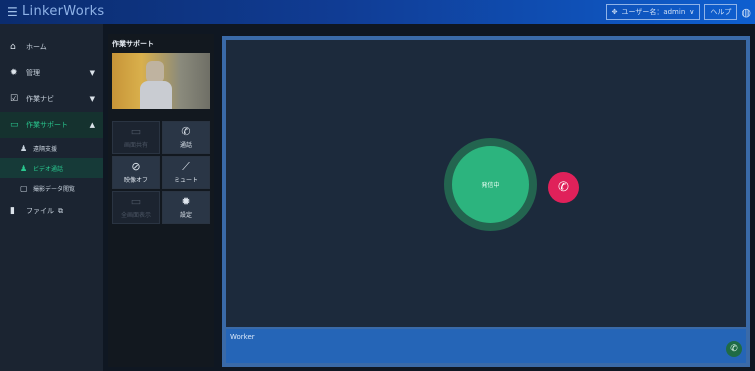  Describe the element at coordinates (24, 188) in the screenshot. I see `image-icon: ▢` at that location.